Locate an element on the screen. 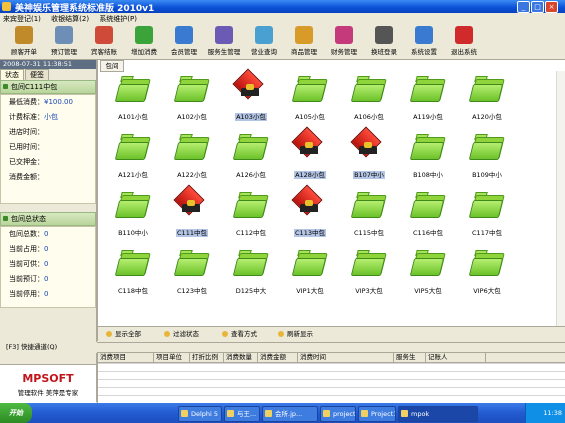 The image size is (565, 423). toolbar-button: 会员管理 is located at coordinates (184, 41).